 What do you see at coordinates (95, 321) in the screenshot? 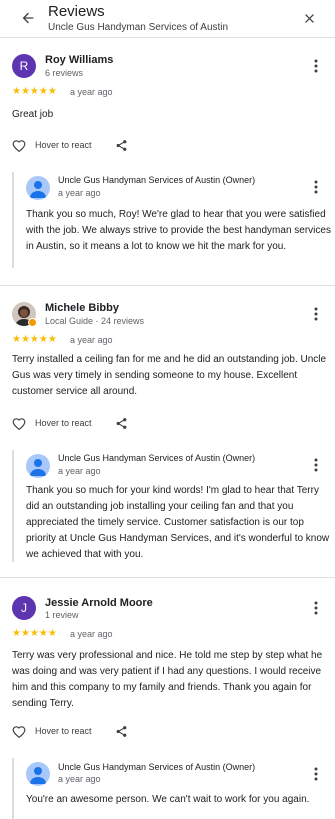
I see `reviewer-meta: Local Guide · 24 reviews` at bounding box center [95, 321].